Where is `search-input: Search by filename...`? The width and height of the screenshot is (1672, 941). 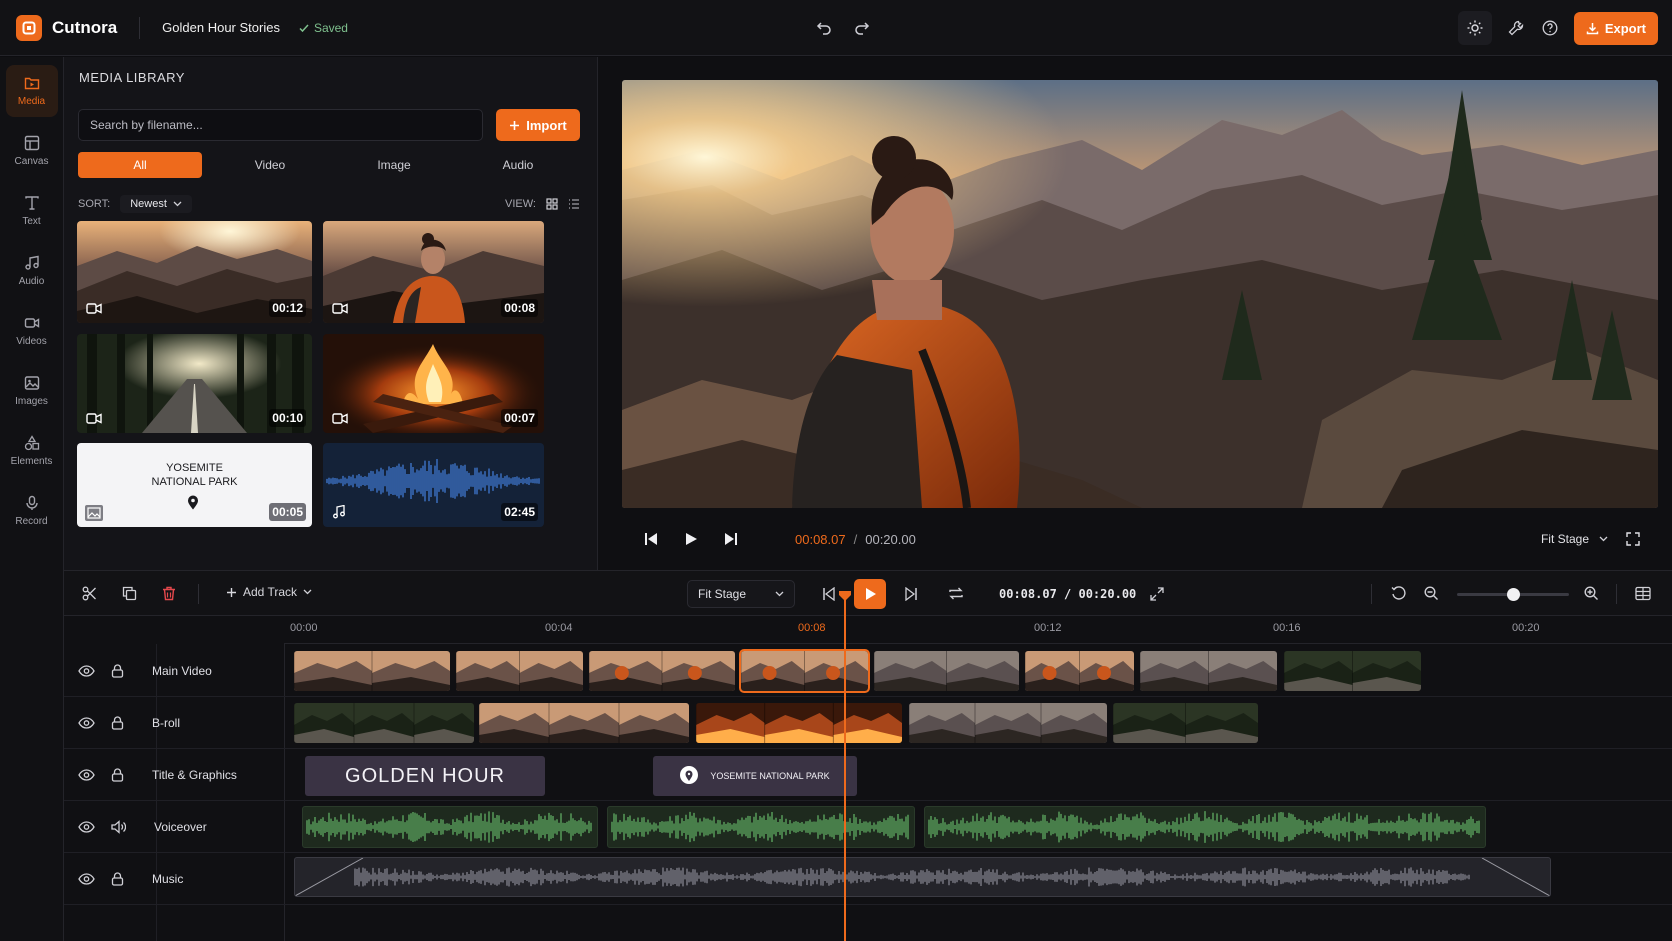
search-input: Search by filename... is located at coordinates (280, 125).